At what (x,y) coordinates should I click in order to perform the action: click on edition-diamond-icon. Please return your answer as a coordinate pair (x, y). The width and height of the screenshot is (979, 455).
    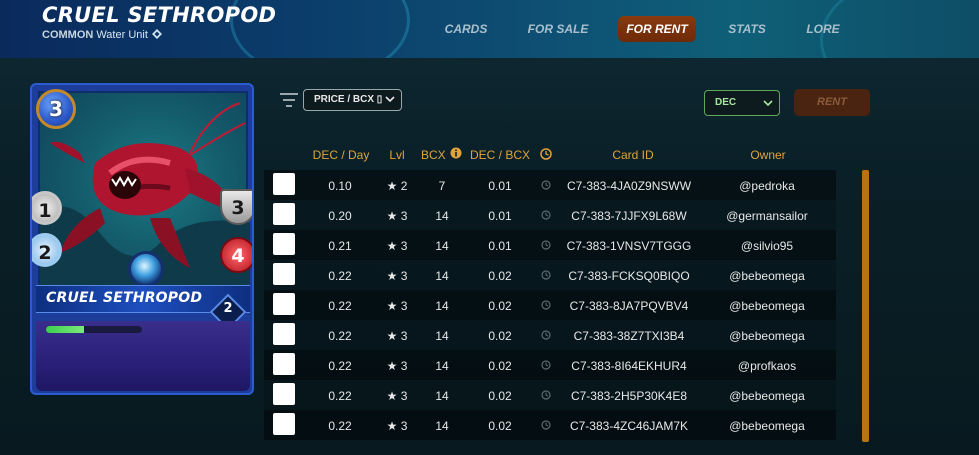
    Looking at the image, I should click on (156, 34).